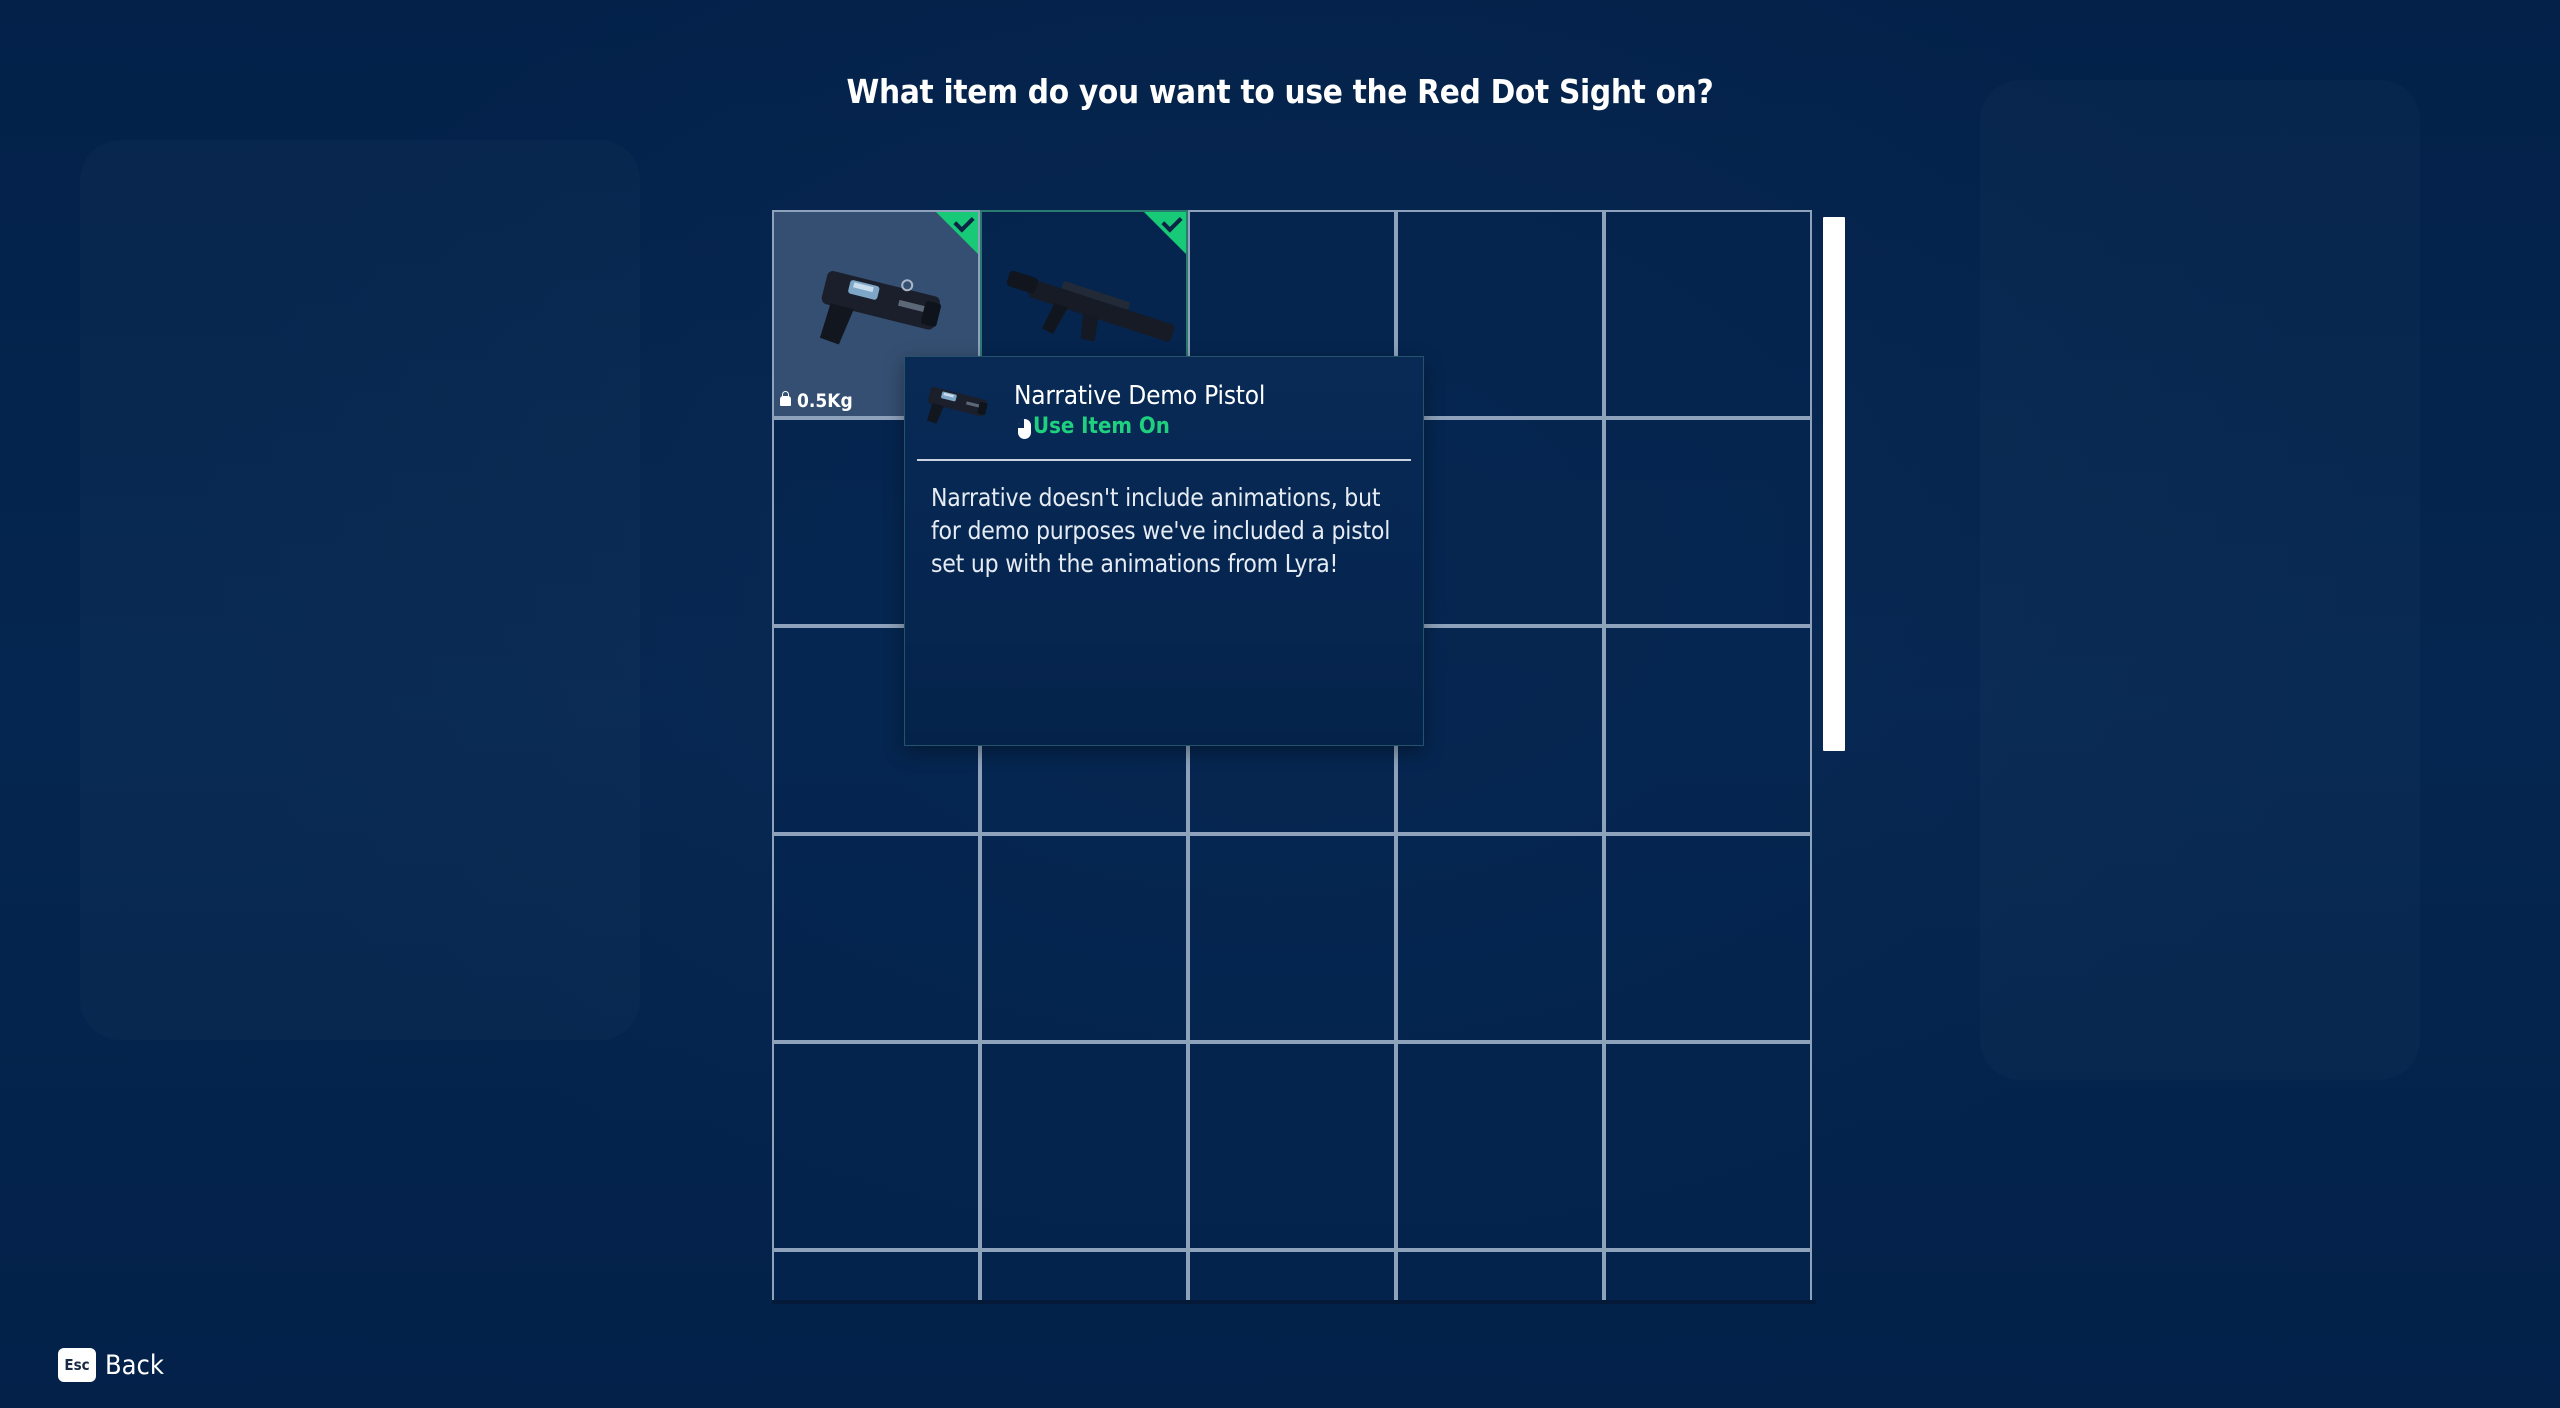  What do you see at coordinates (880, 308) in the screenshot?
I see `pistol-icon` at bounding box center [880, 308].